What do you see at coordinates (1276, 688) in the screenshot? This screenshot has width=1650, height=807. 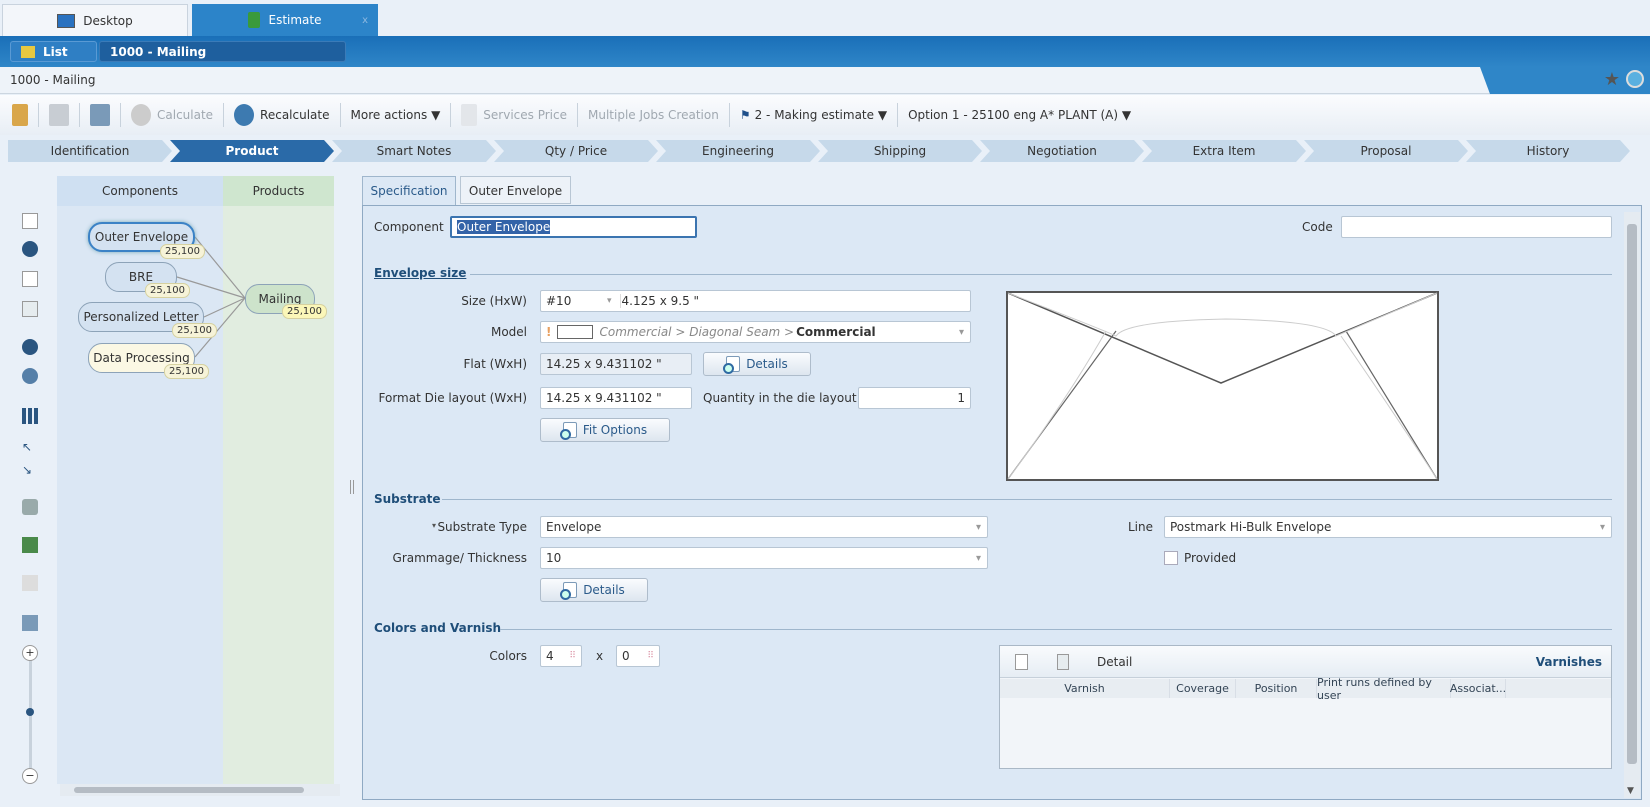 I see `column-position: Position` at bounding box center [1276, 688].